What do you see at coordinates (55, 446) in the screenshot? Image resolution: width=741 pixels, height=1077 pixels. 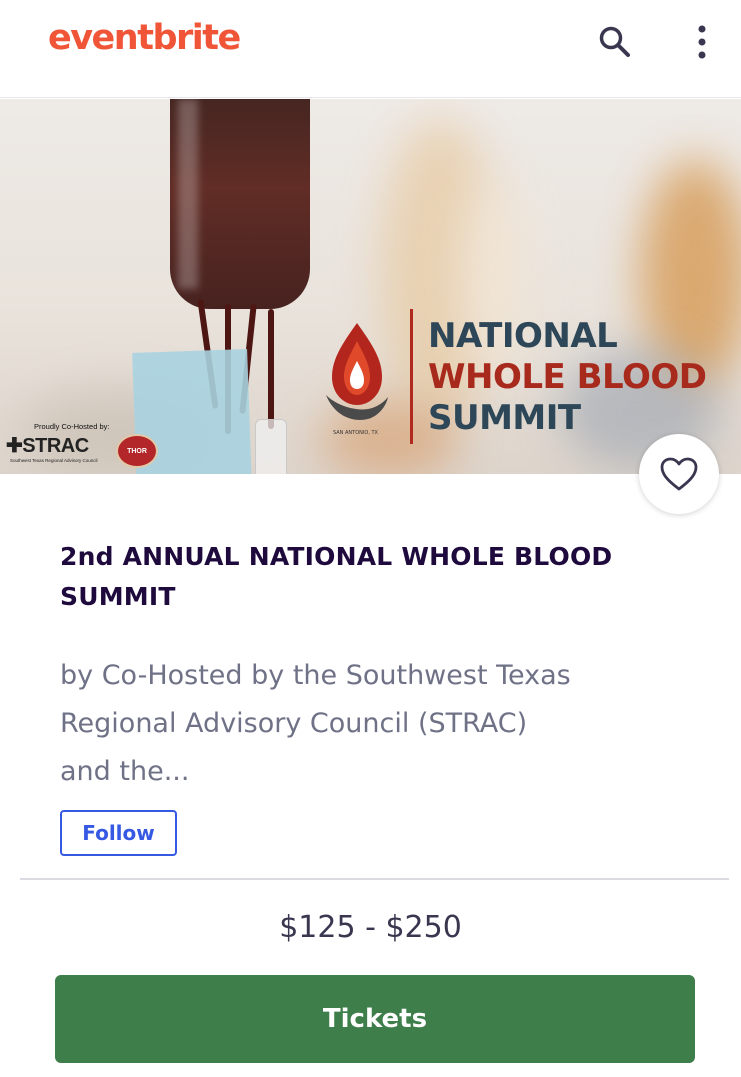 I see `strac-logo-text: STRAC` at bounding box center [55, 446].